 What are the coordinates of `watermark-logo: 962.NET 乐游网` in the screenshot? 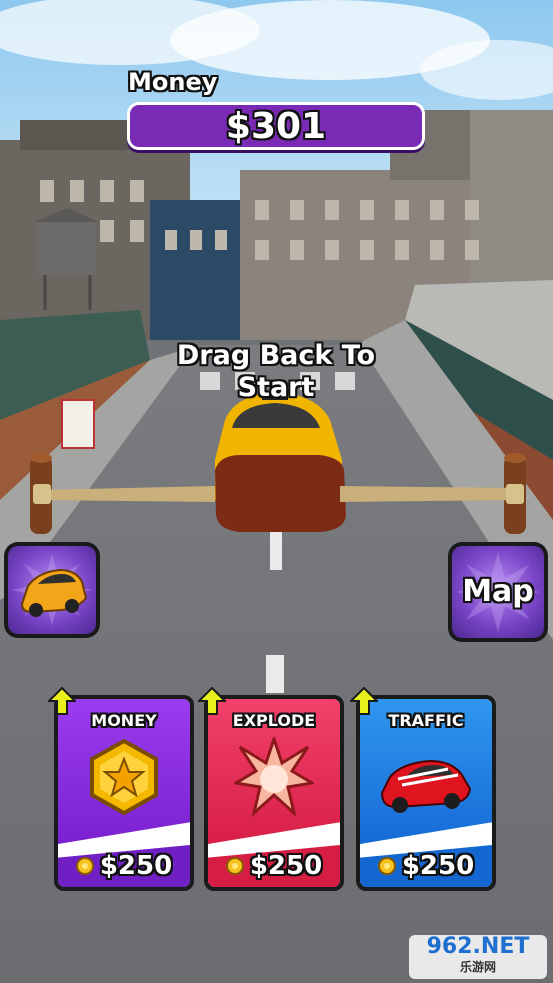 It's located at (478, 957).